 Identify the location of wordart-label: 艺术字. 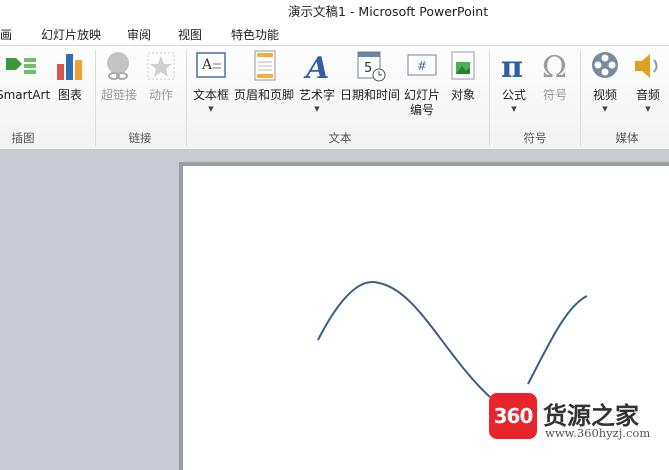
(316, 95).